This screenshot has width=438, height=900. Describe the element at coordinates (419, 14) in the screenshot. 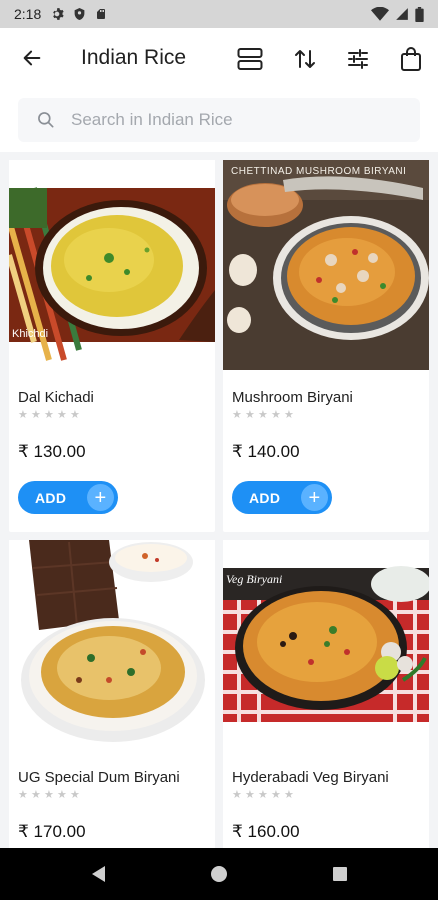

I see `battery-icon` at that location.